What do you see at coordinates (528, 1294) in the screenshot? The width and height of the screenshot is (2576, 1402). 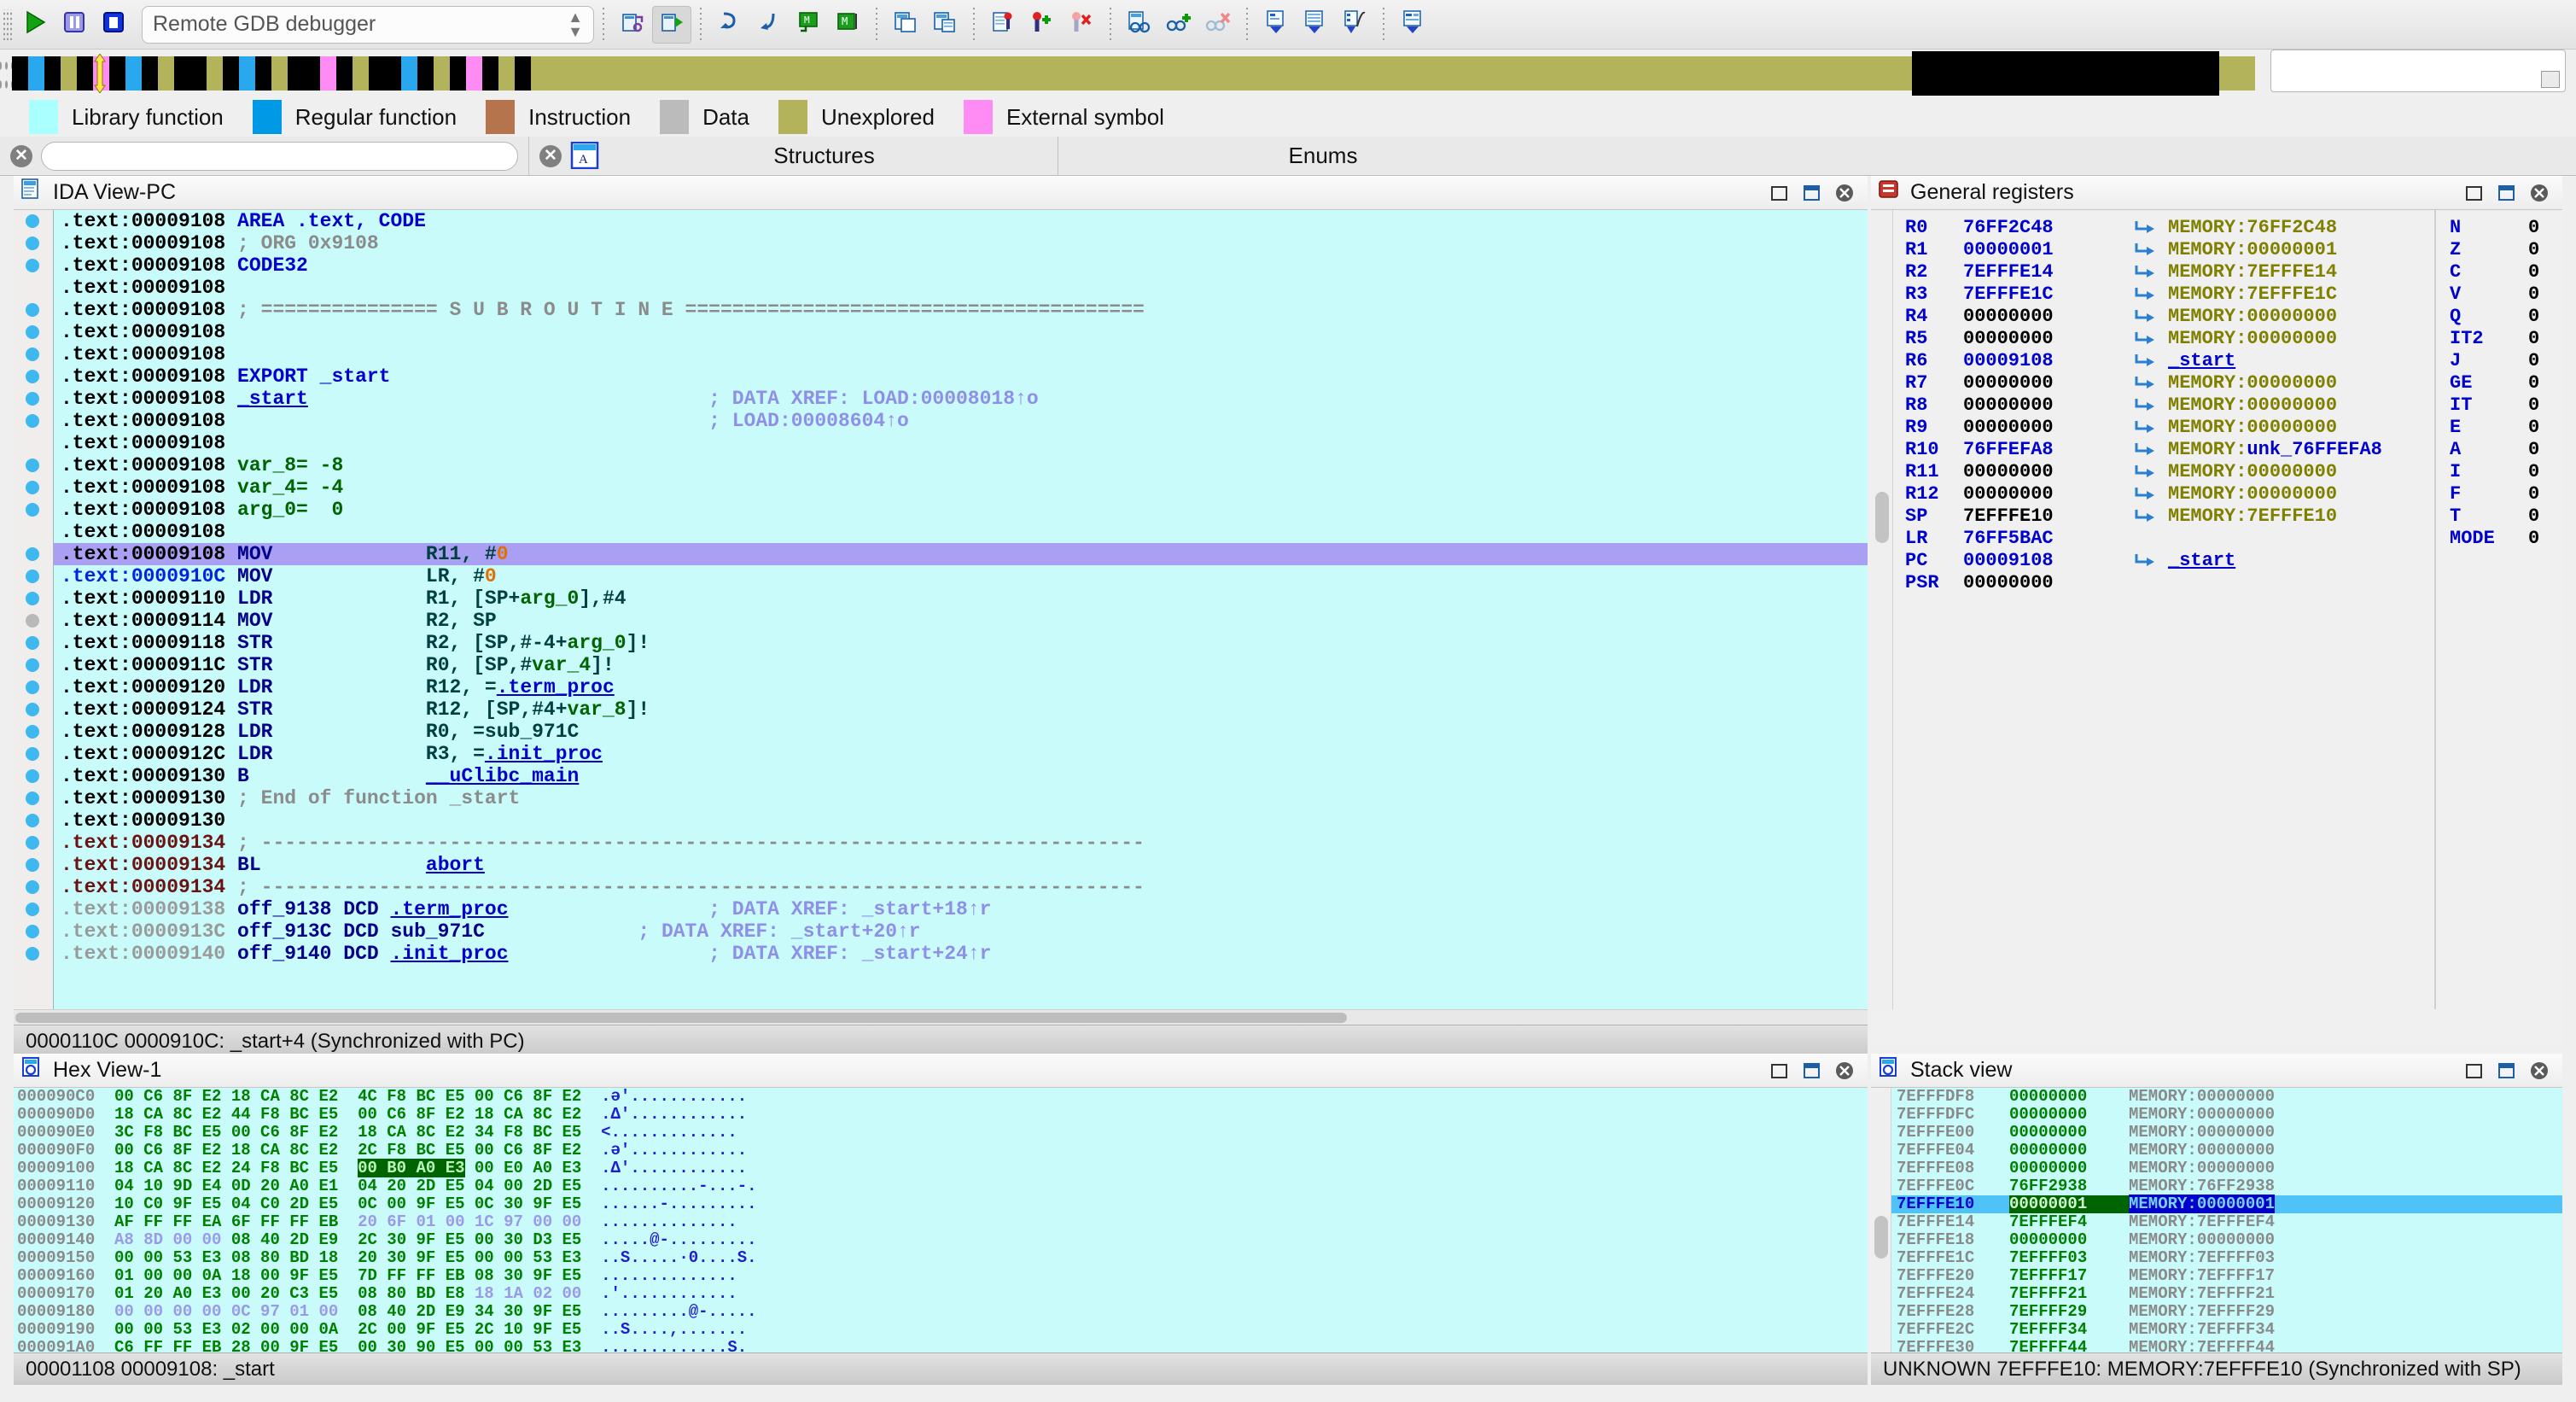 I see `hex-bytes-undefined: 18 1A 02 00` at bounding box center [528, 1294].